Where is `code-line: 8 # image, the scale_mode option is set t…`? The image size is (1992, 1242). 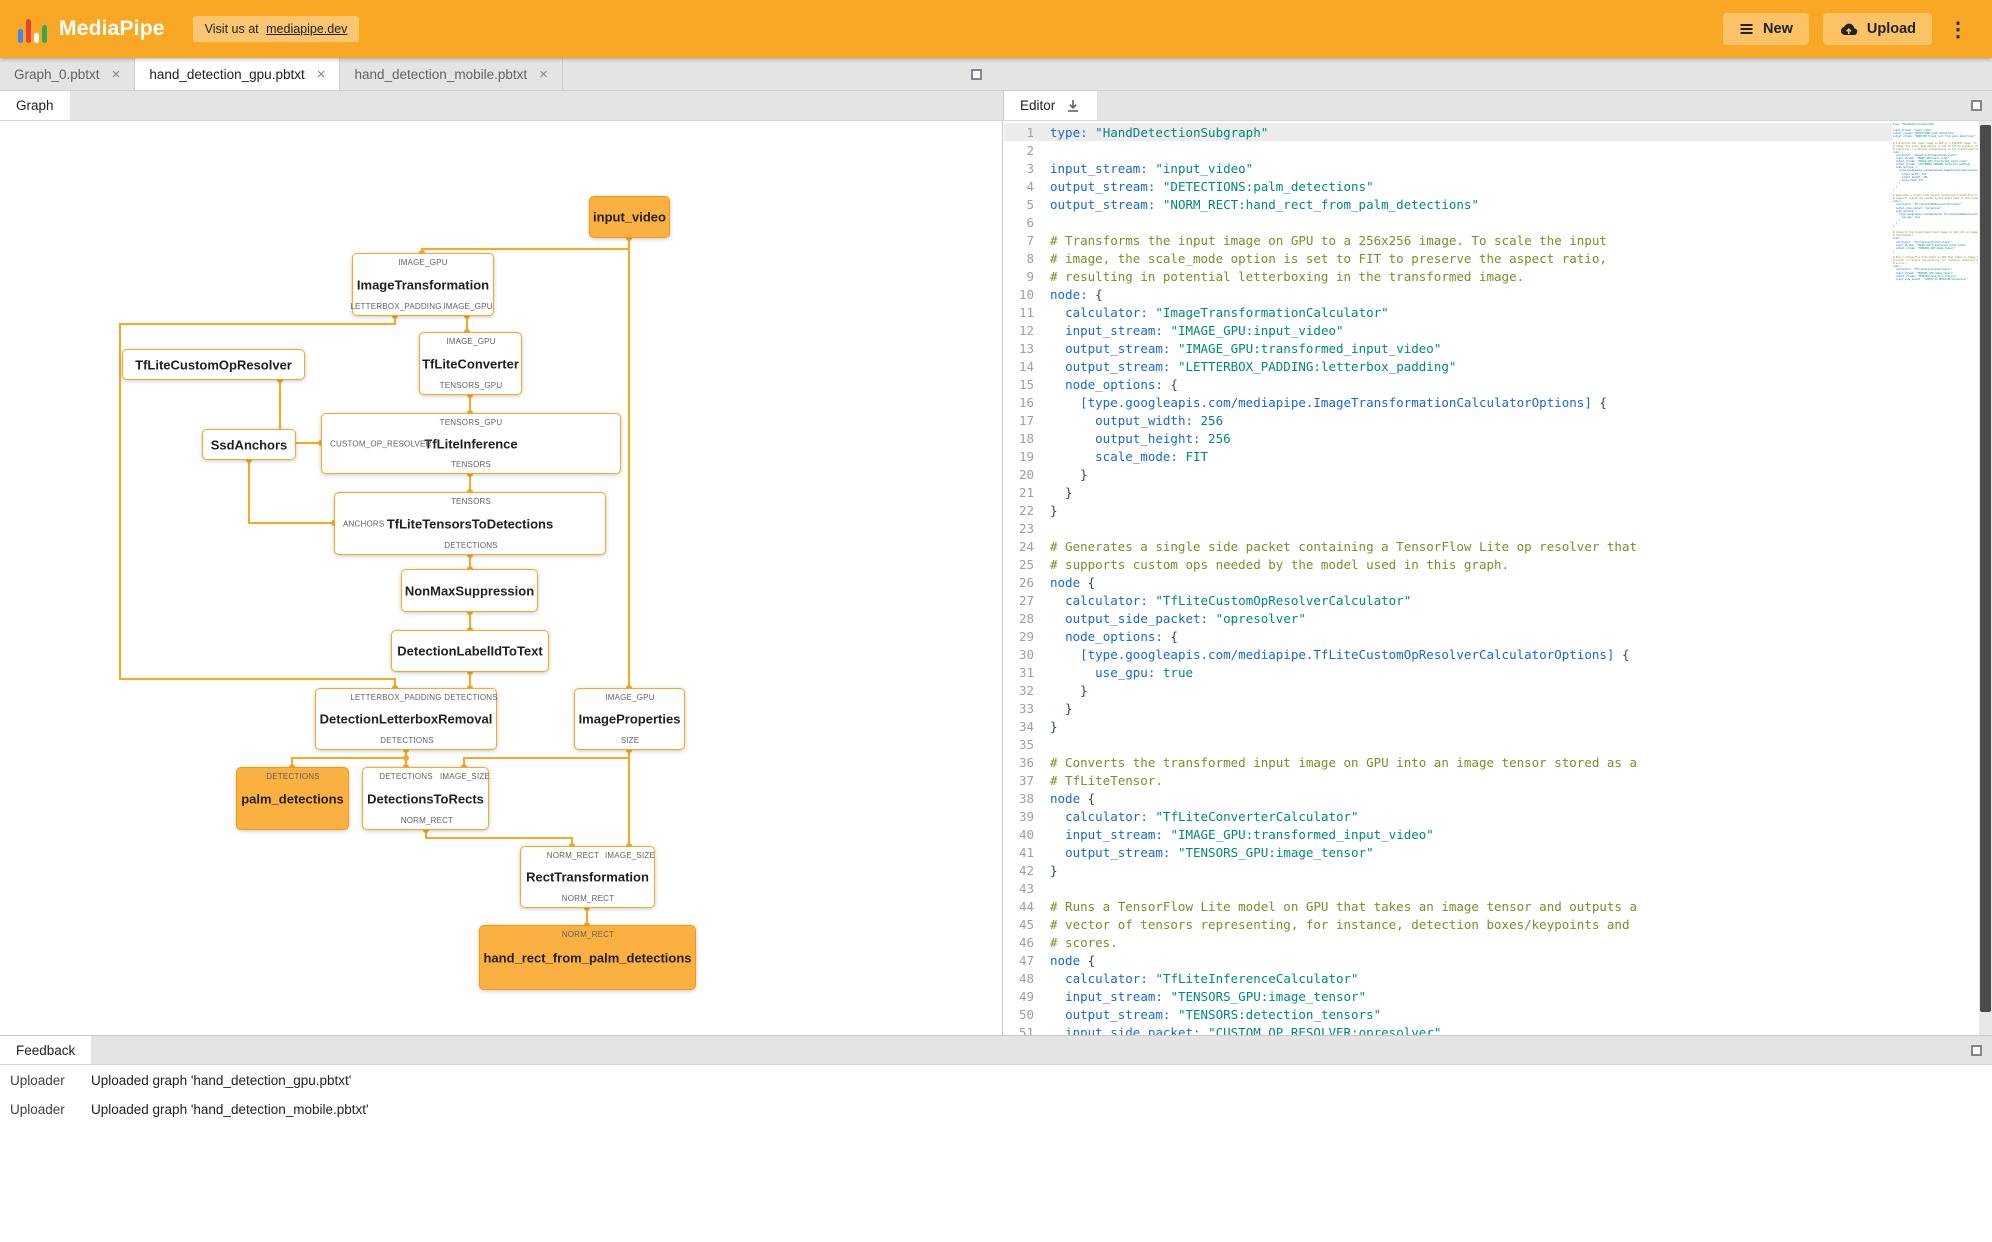
code-line: 8 # image, the scale_mode option is set t… is located at coordinates (1448, 258).